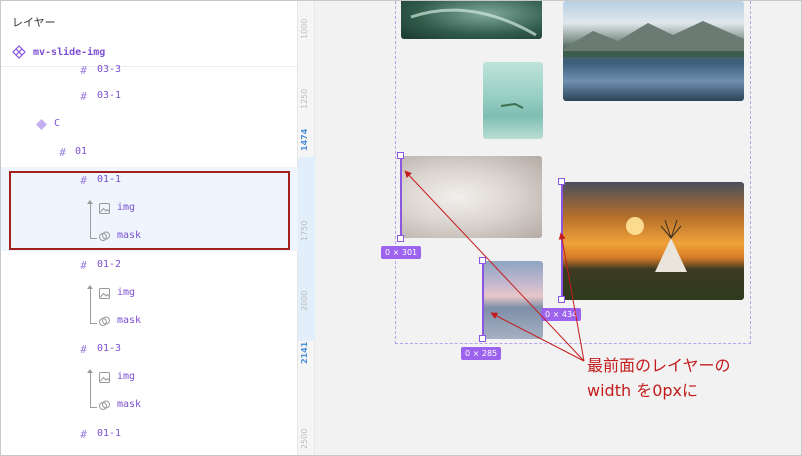 Image resolution: width=802 pixels, height=456 pixels. I want to click on ruler-tick-label: 1750, so click(304, 230).